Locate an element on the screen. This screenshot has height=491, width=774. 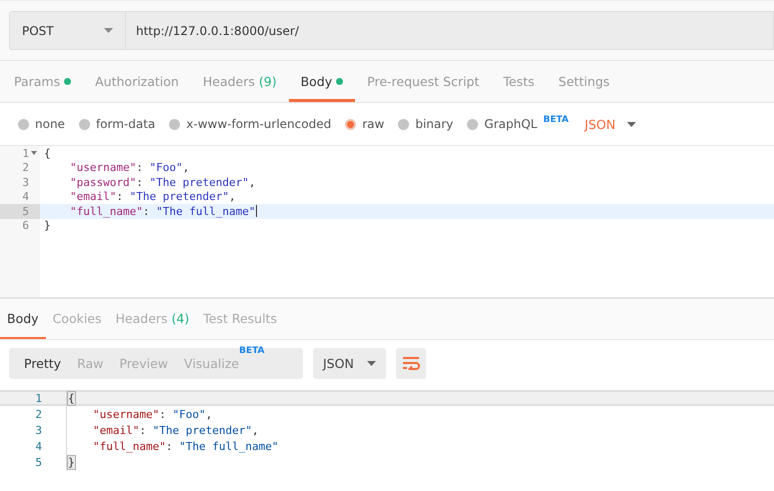
body-type-radio: form-data is located at coordinates (117, 124).